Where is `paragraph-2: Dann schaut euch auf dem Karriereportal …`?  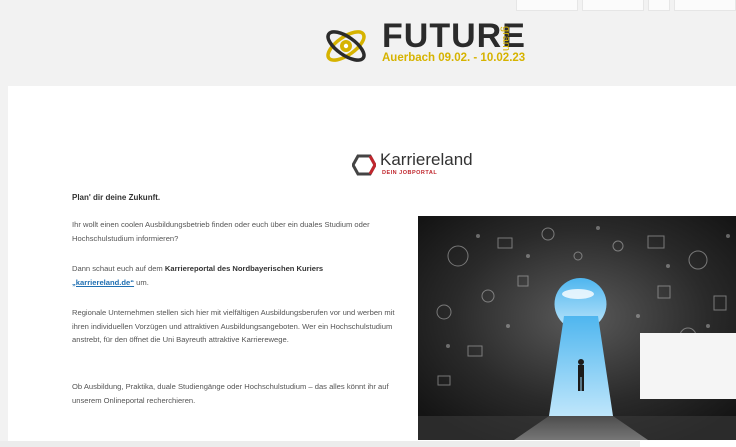
paragraph-2: Dann schaut euch auf dem Karriereportal … is located at coordinates (240, 275).